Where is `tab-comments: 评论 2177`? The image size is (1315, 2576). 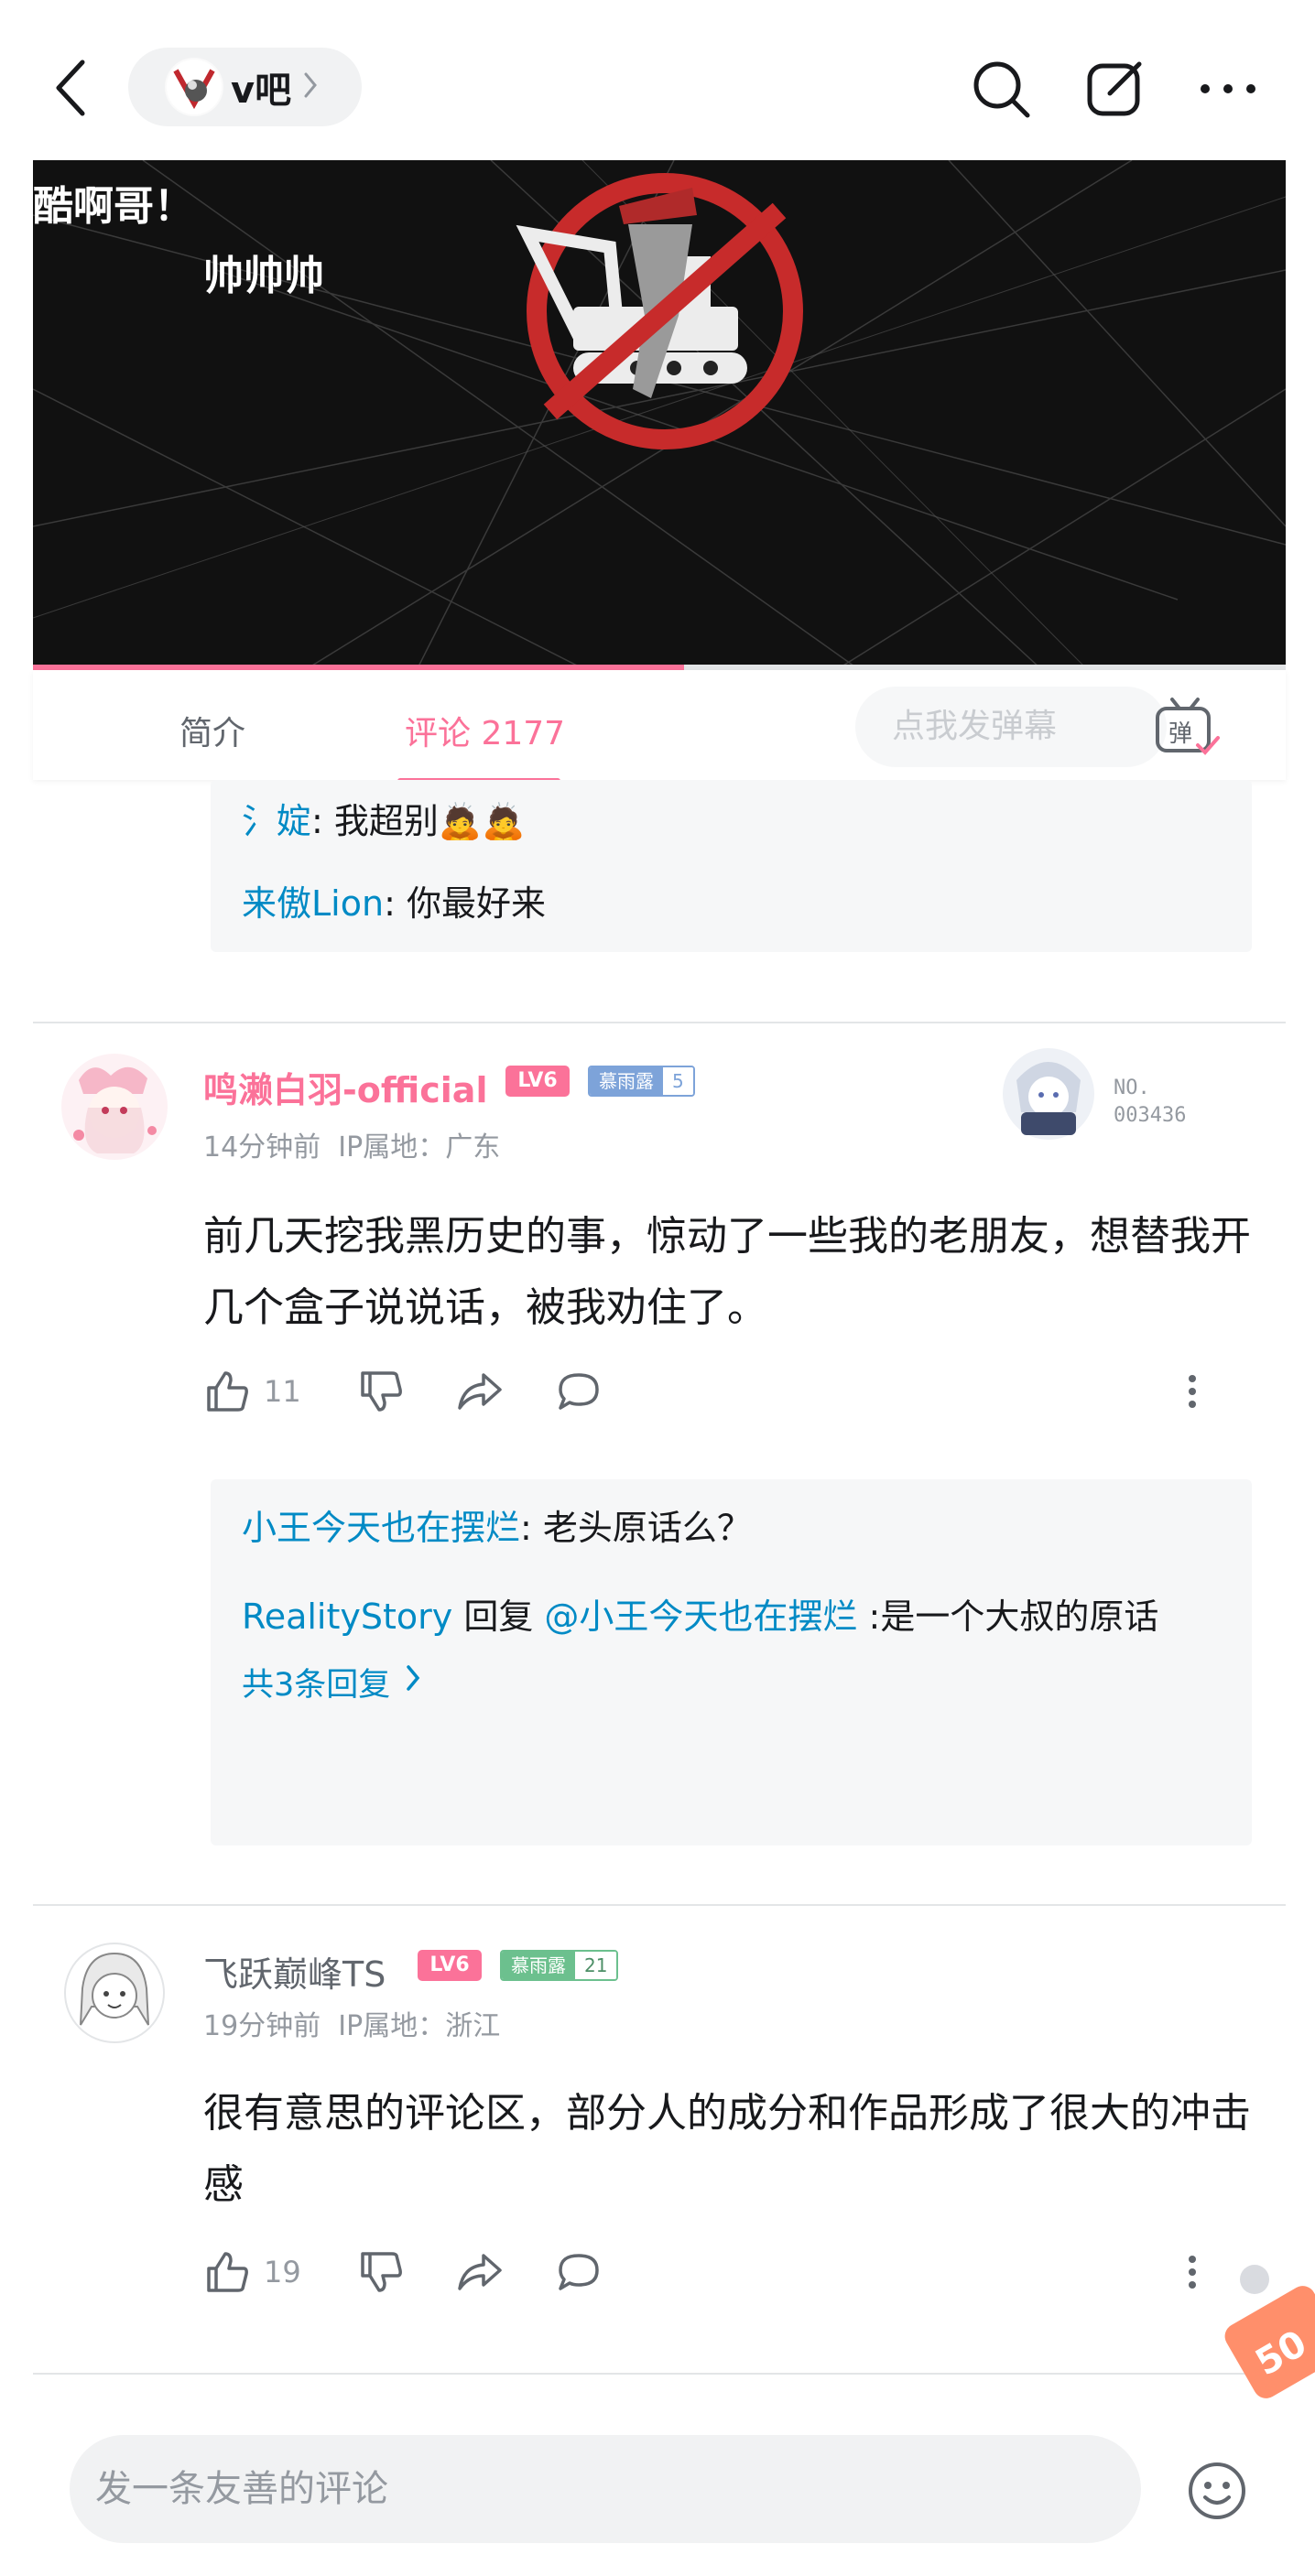 tab-comments: 评论 2177 is located at coordinates (485, 731).